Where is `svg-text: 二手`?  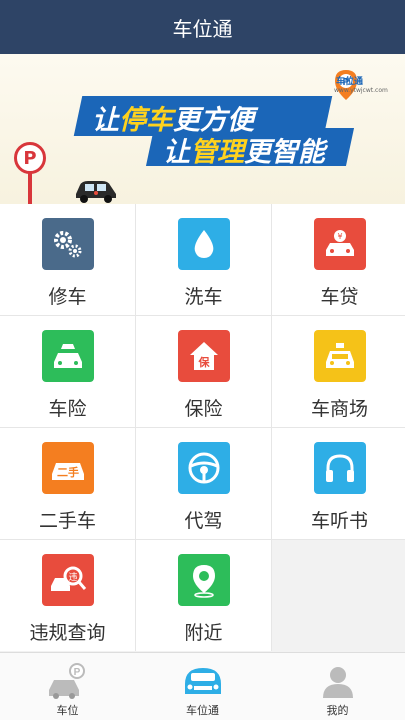
svg-text: 二手 is located at coordinates (68, 472).